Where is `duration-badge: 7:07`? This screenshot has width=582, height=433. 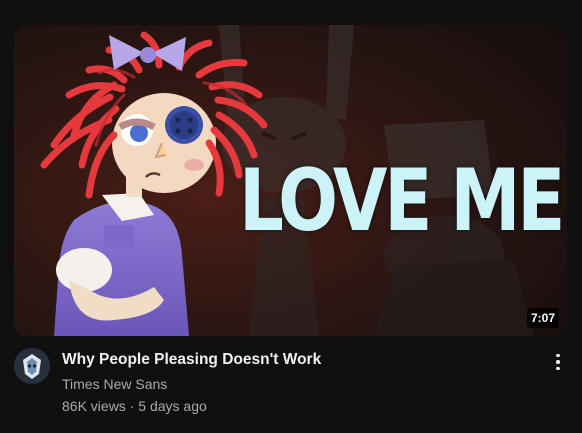
duration-badge: 7:07 is located at coordinates (542, 318).